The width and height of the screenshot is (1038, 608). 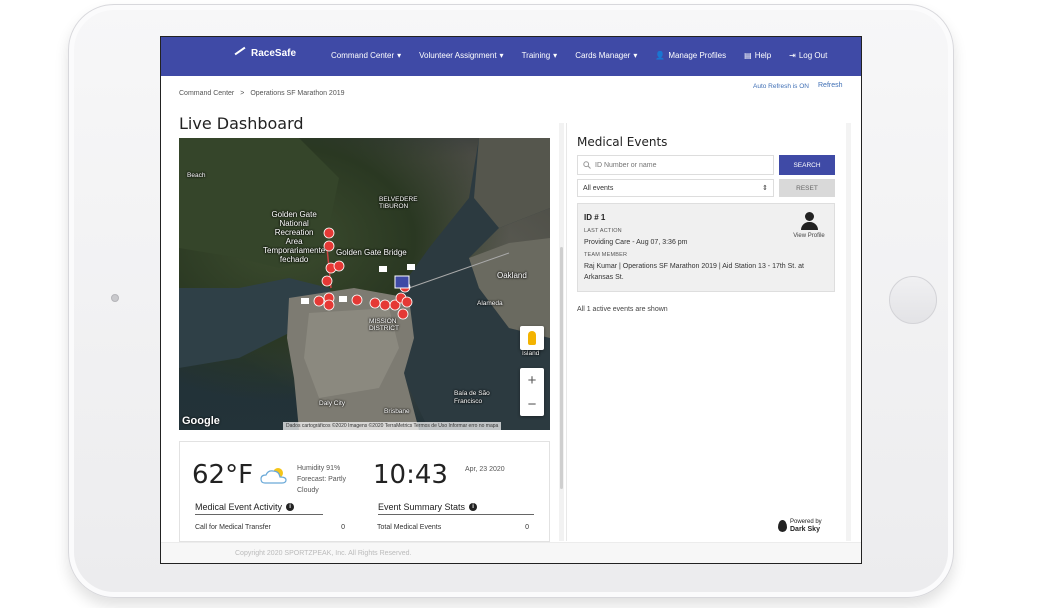 I want to click on app-logo: RaceSafe, so click(x=264, y=53).